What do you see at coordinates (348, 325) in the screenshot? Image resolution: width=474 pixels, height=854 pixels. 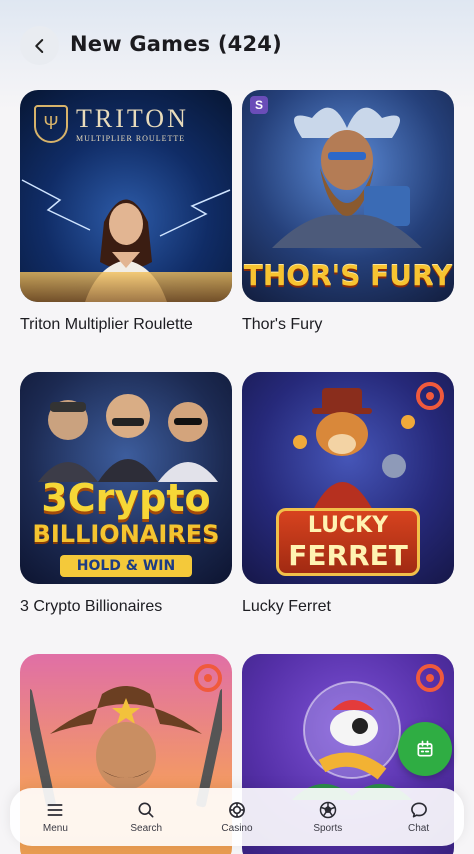 I see `game-title: Thor's Fury` at bounding box center [348, 325].